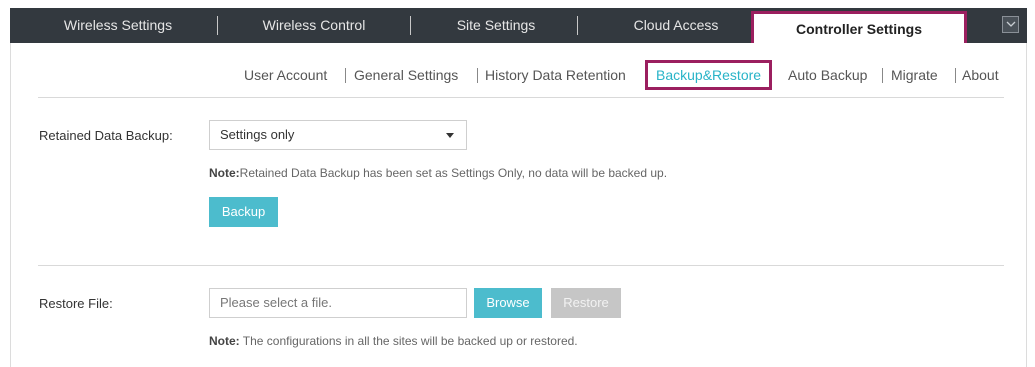  Describe the element at coordinates (106, 135) in the screenshot. I see `retained-data-backup-label: Retained Data Backup:` at that location.